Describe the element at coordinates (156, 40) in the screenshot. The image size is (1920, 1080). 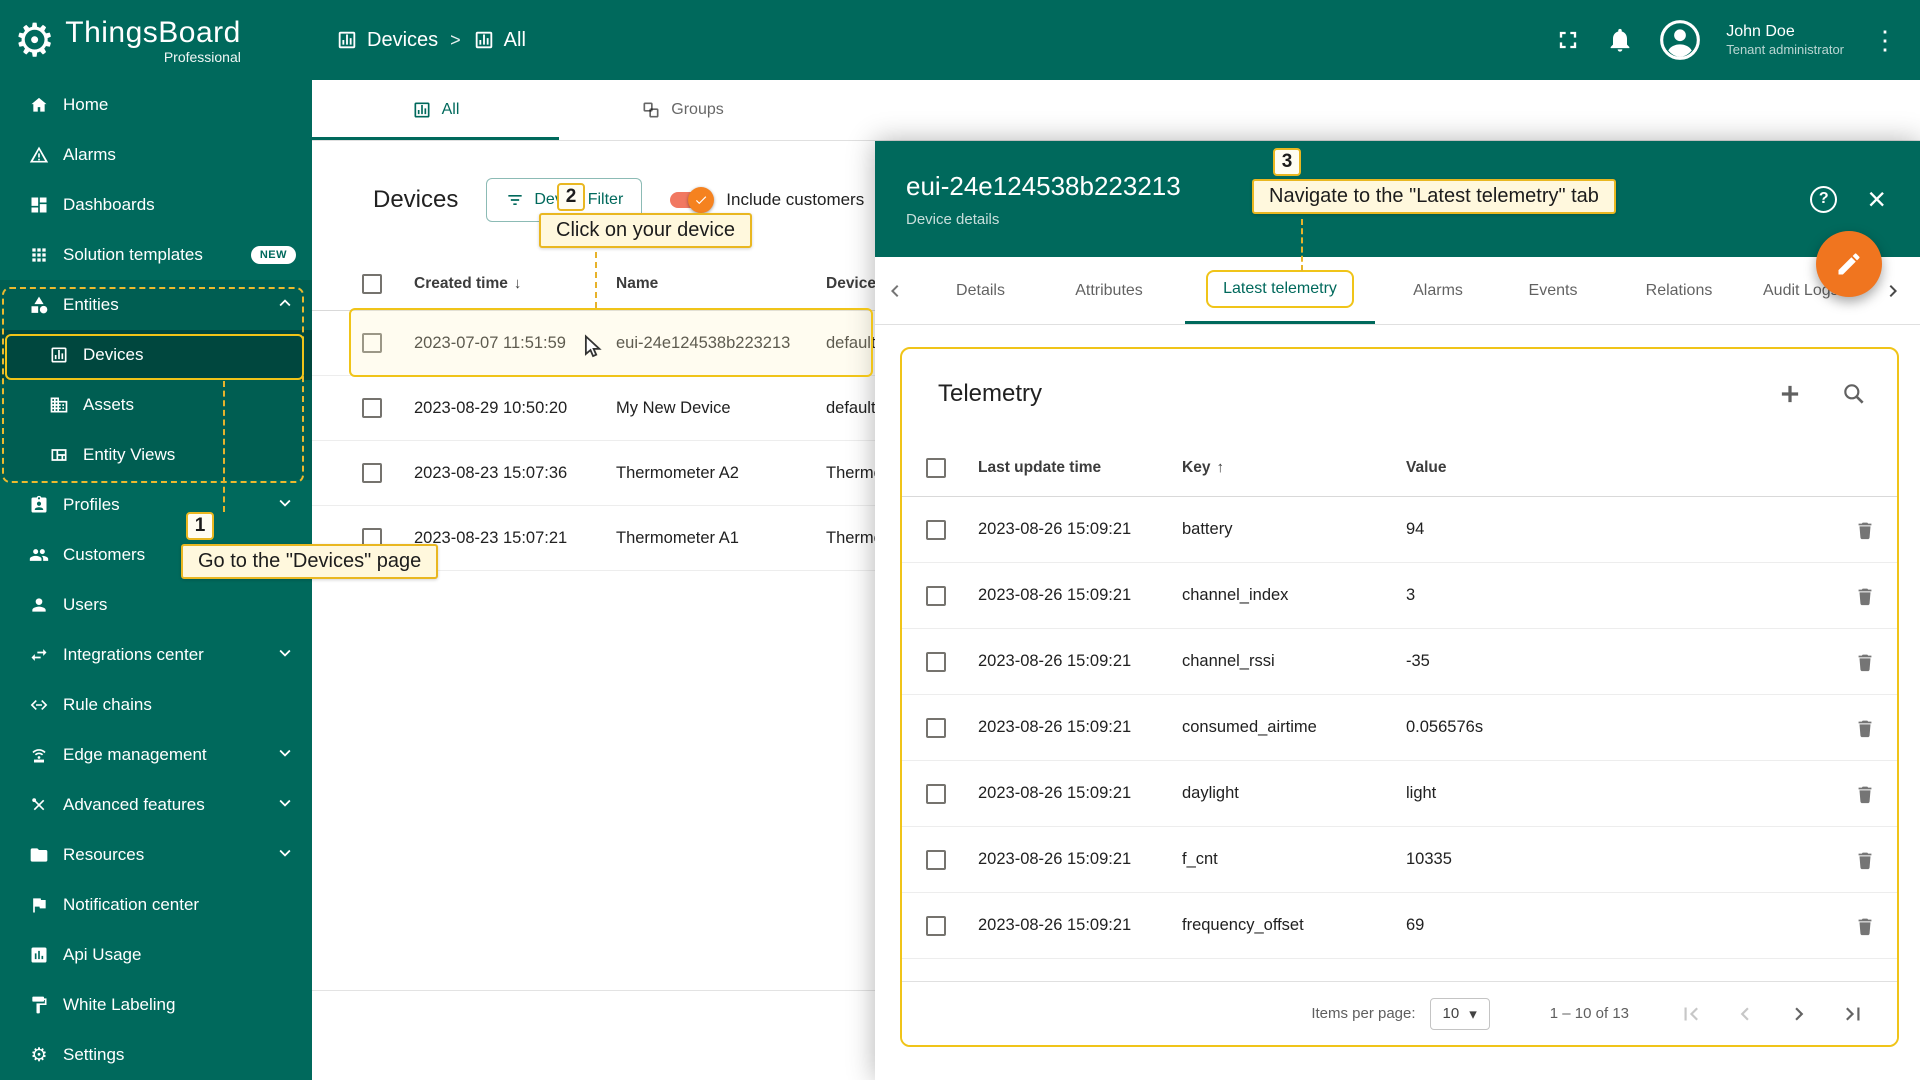
I see `app-logo: ⚙ ThingsBoard Professional` at that location.